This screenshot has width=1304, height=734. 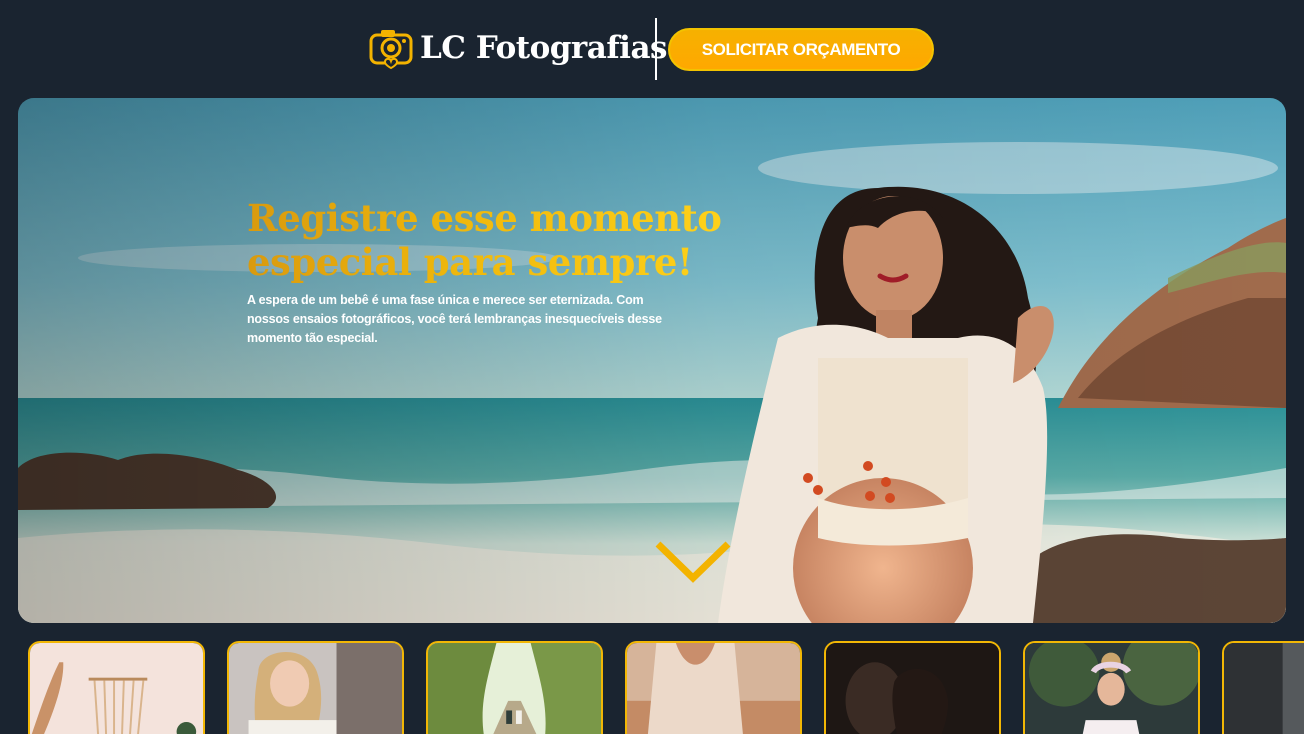 What do you see at coordinates (693, 561) in the screenshot?
I see `chevron-down-icon` at bounding box center [693, 561].